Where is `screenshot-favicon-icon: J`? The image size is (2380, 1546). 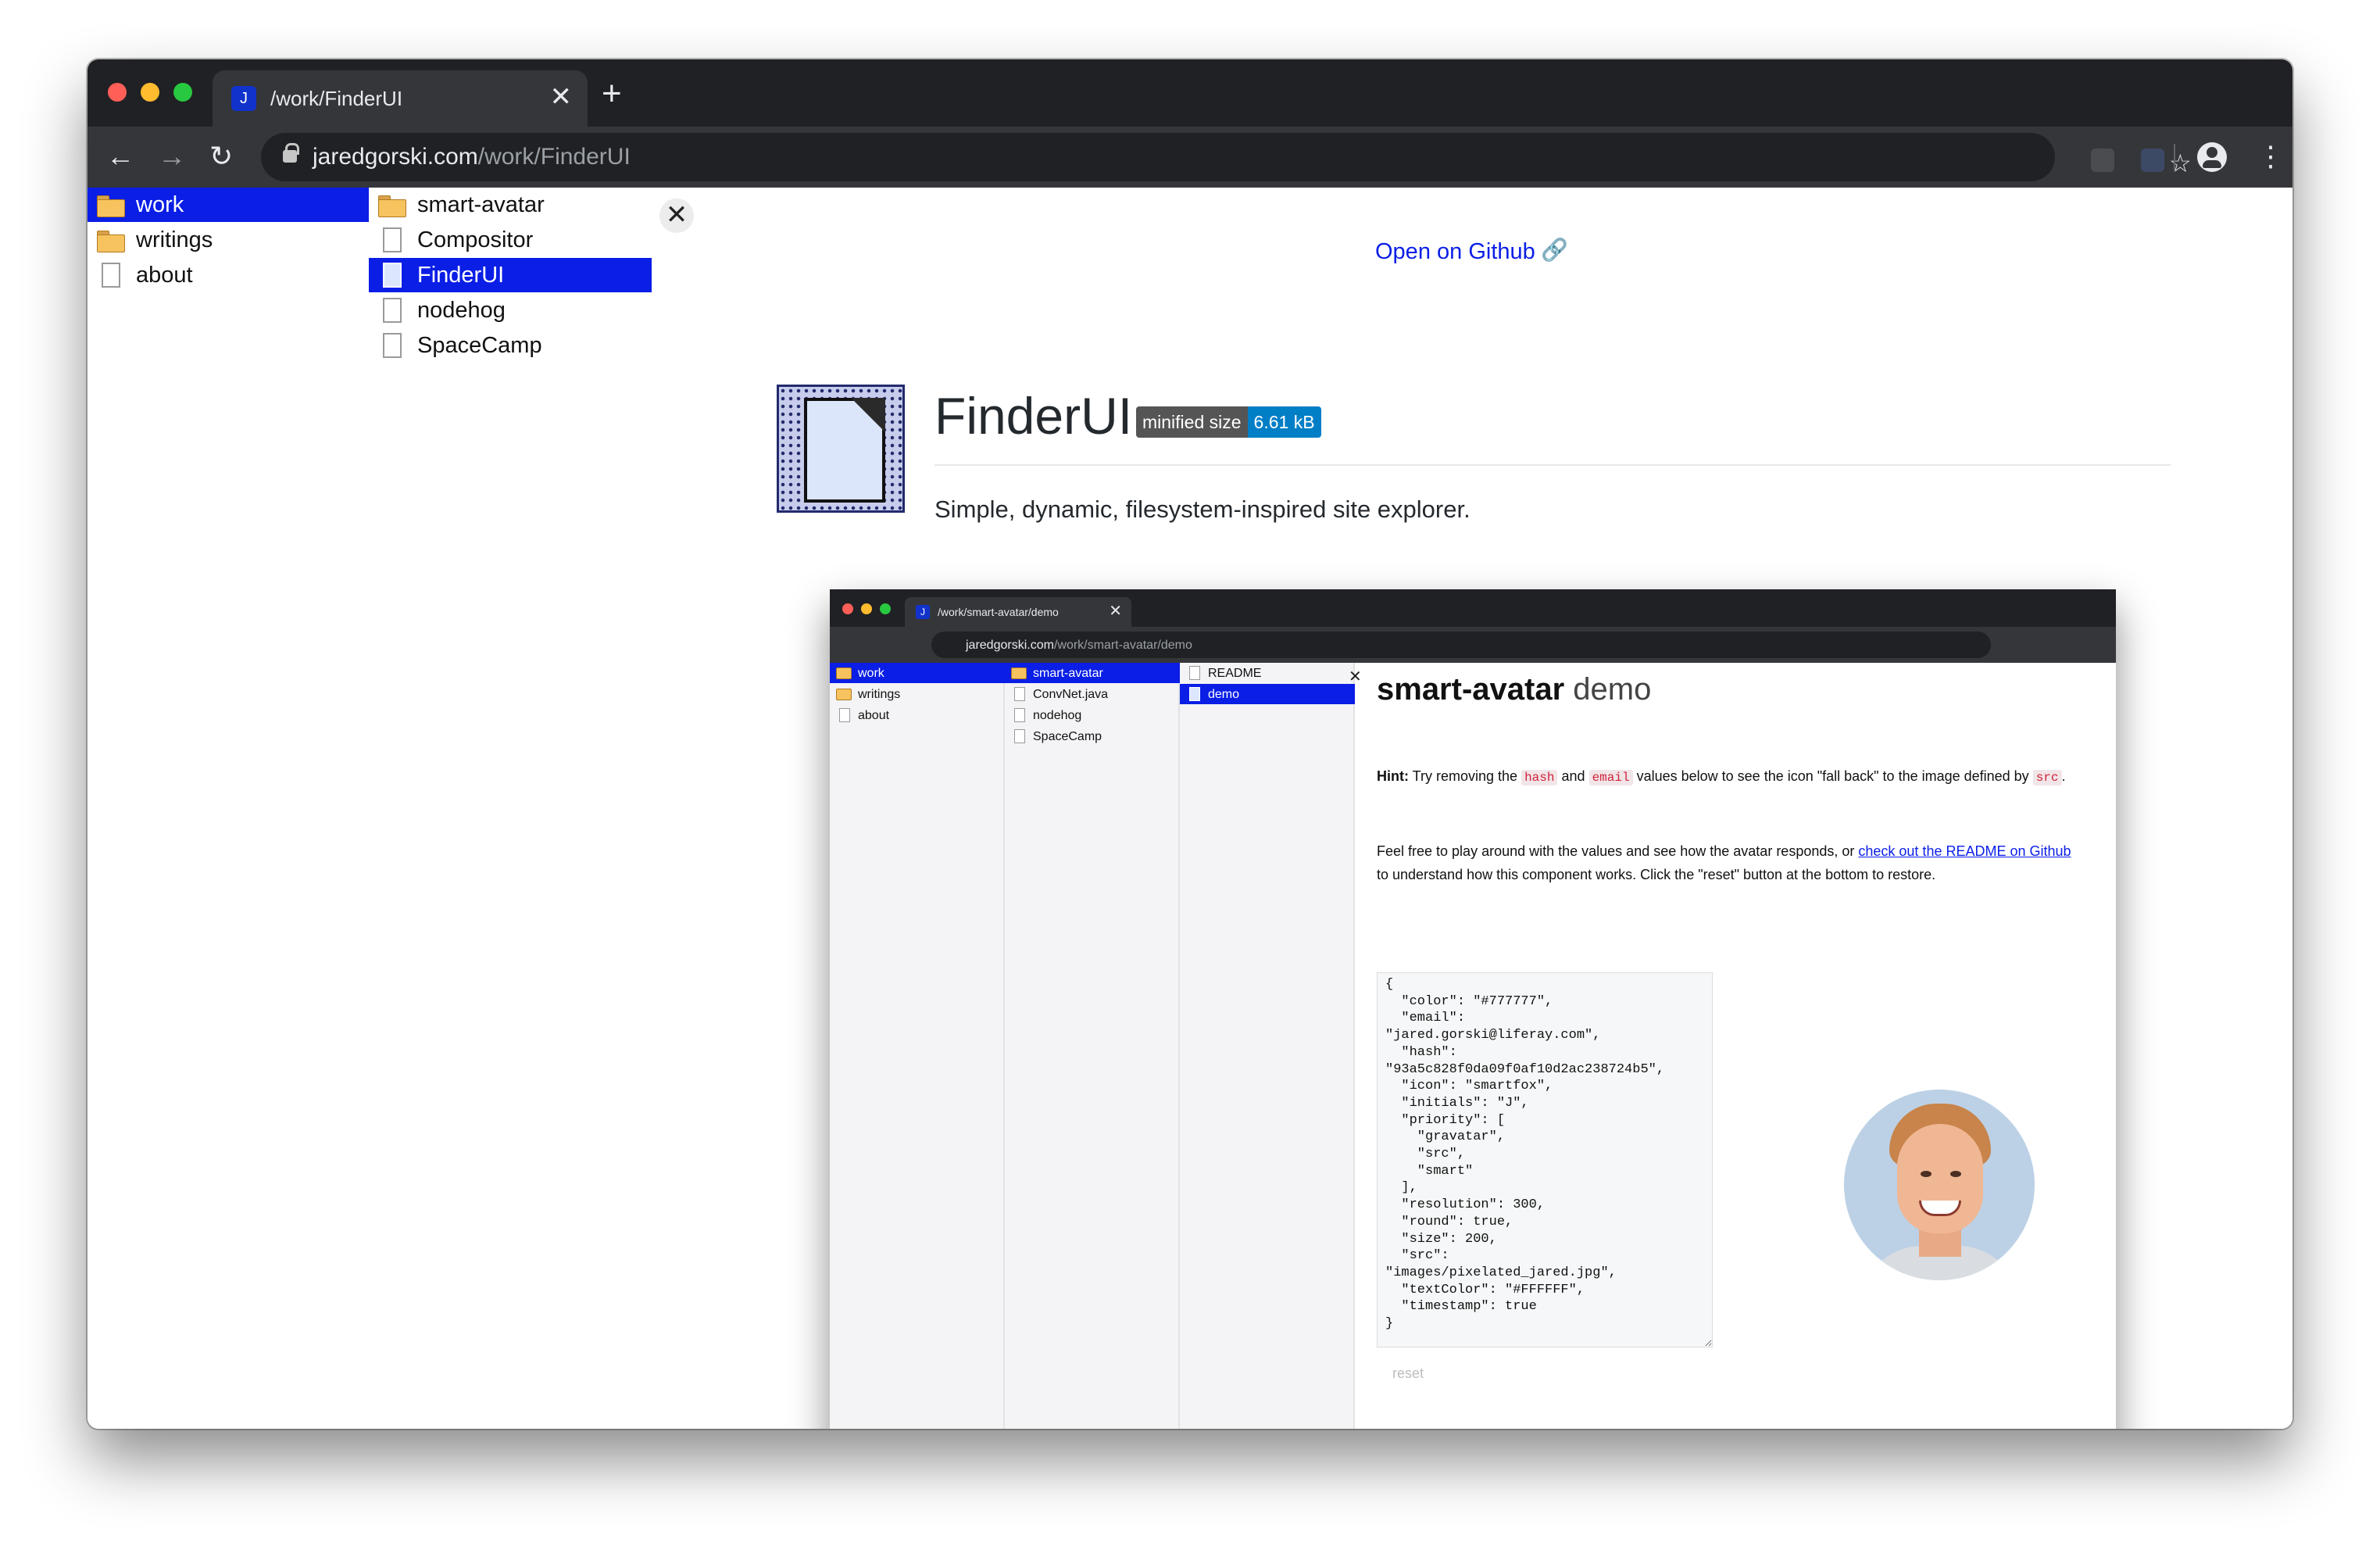 screenshot-favicon-icon: J is located at coordinates (923, 612).